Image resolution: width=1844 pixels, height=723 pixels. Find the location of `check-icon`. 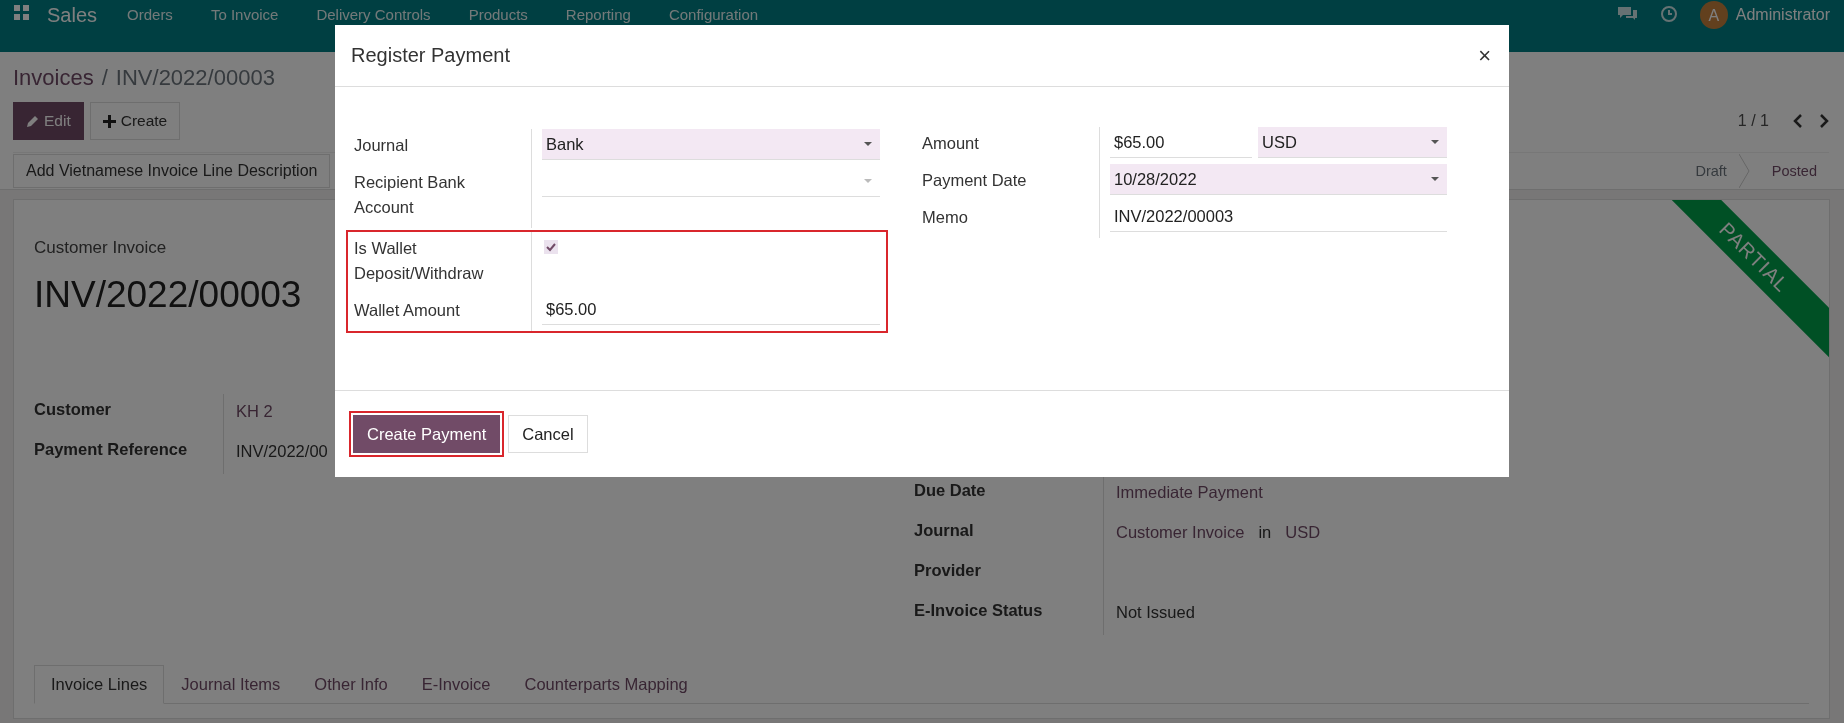

check-icon is located at coordinates (551, 247).